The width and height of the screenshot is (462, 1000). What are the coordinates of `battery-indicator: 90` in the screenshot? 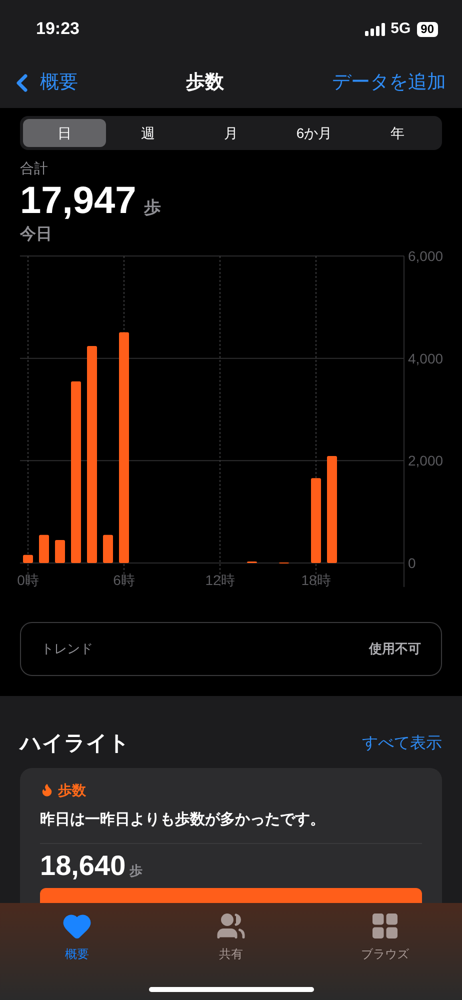 It's located at (427, 29).